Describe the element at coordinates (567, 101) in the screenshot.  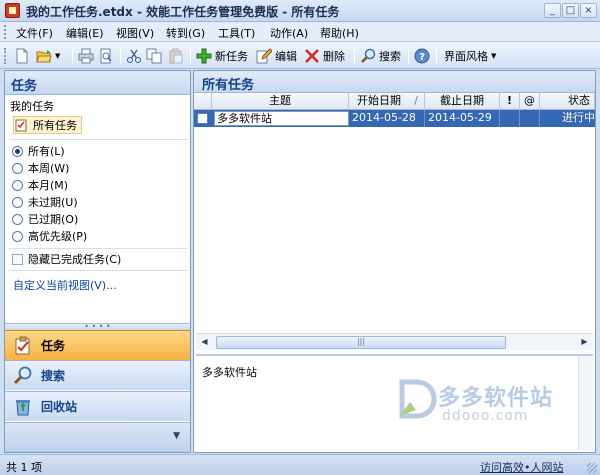
I see `column-header-status: 状态` at that location.